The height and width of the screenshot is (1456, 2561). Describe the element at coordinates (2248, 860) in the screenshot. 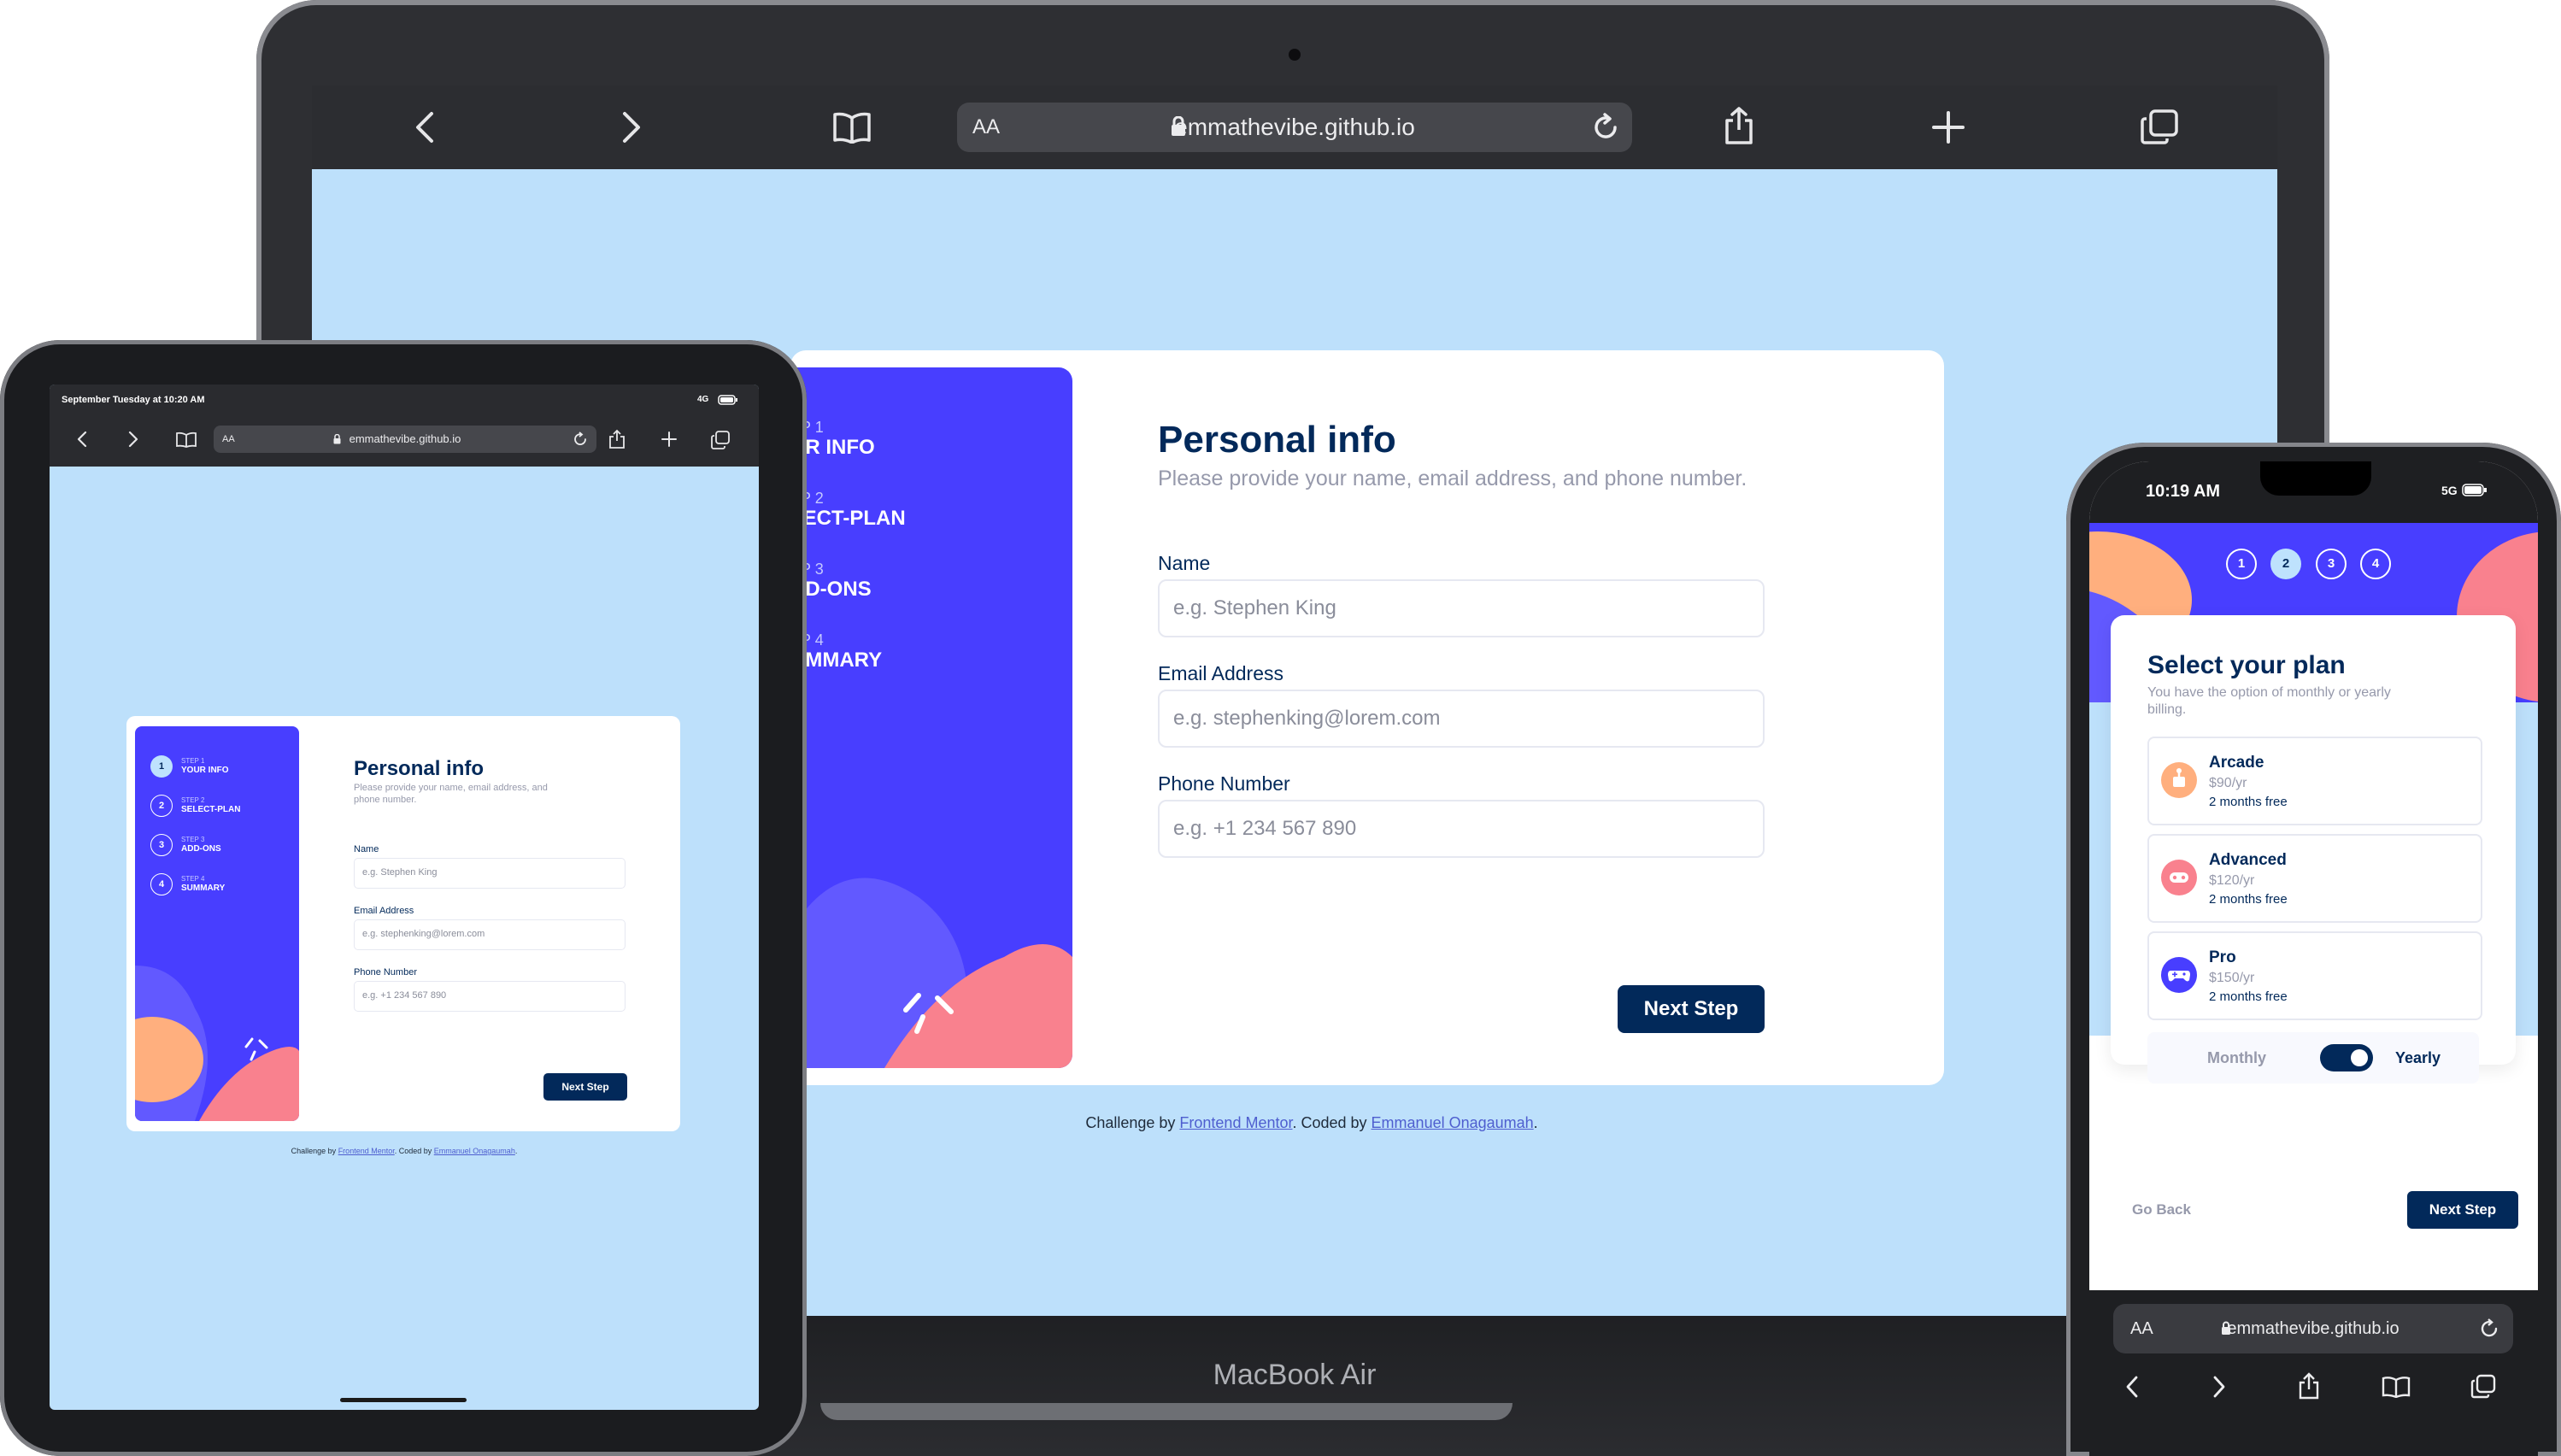

I see `plan-name: Advanced` at that location.